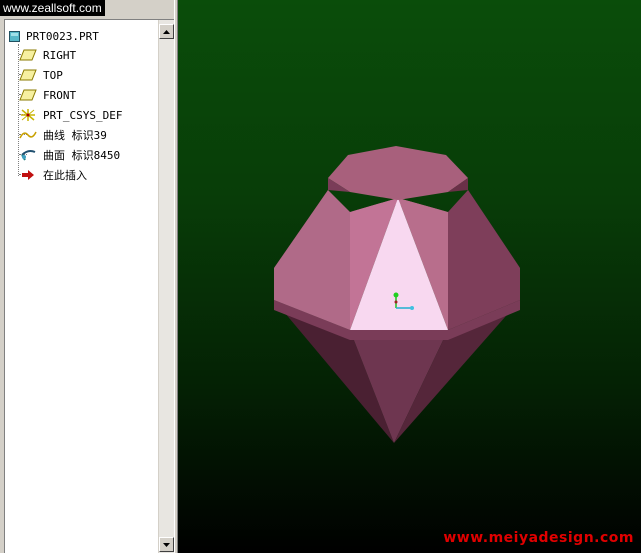  I want to click on insert-here-arrow-icon, so click(28, 175).